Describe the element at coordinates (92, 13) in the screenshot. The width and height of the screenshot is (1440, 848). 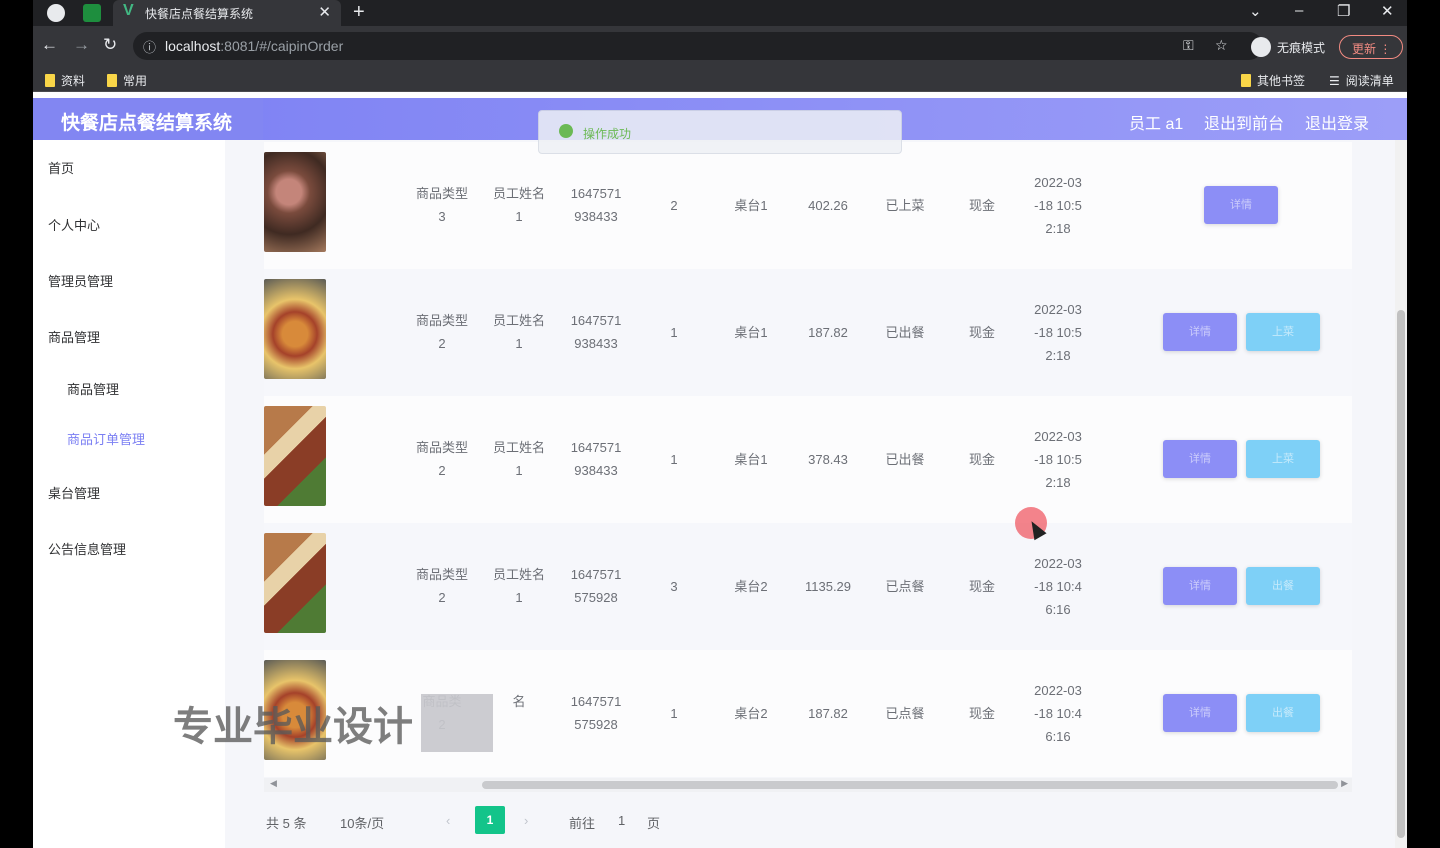
I see `sheet-app-icon` at that location.